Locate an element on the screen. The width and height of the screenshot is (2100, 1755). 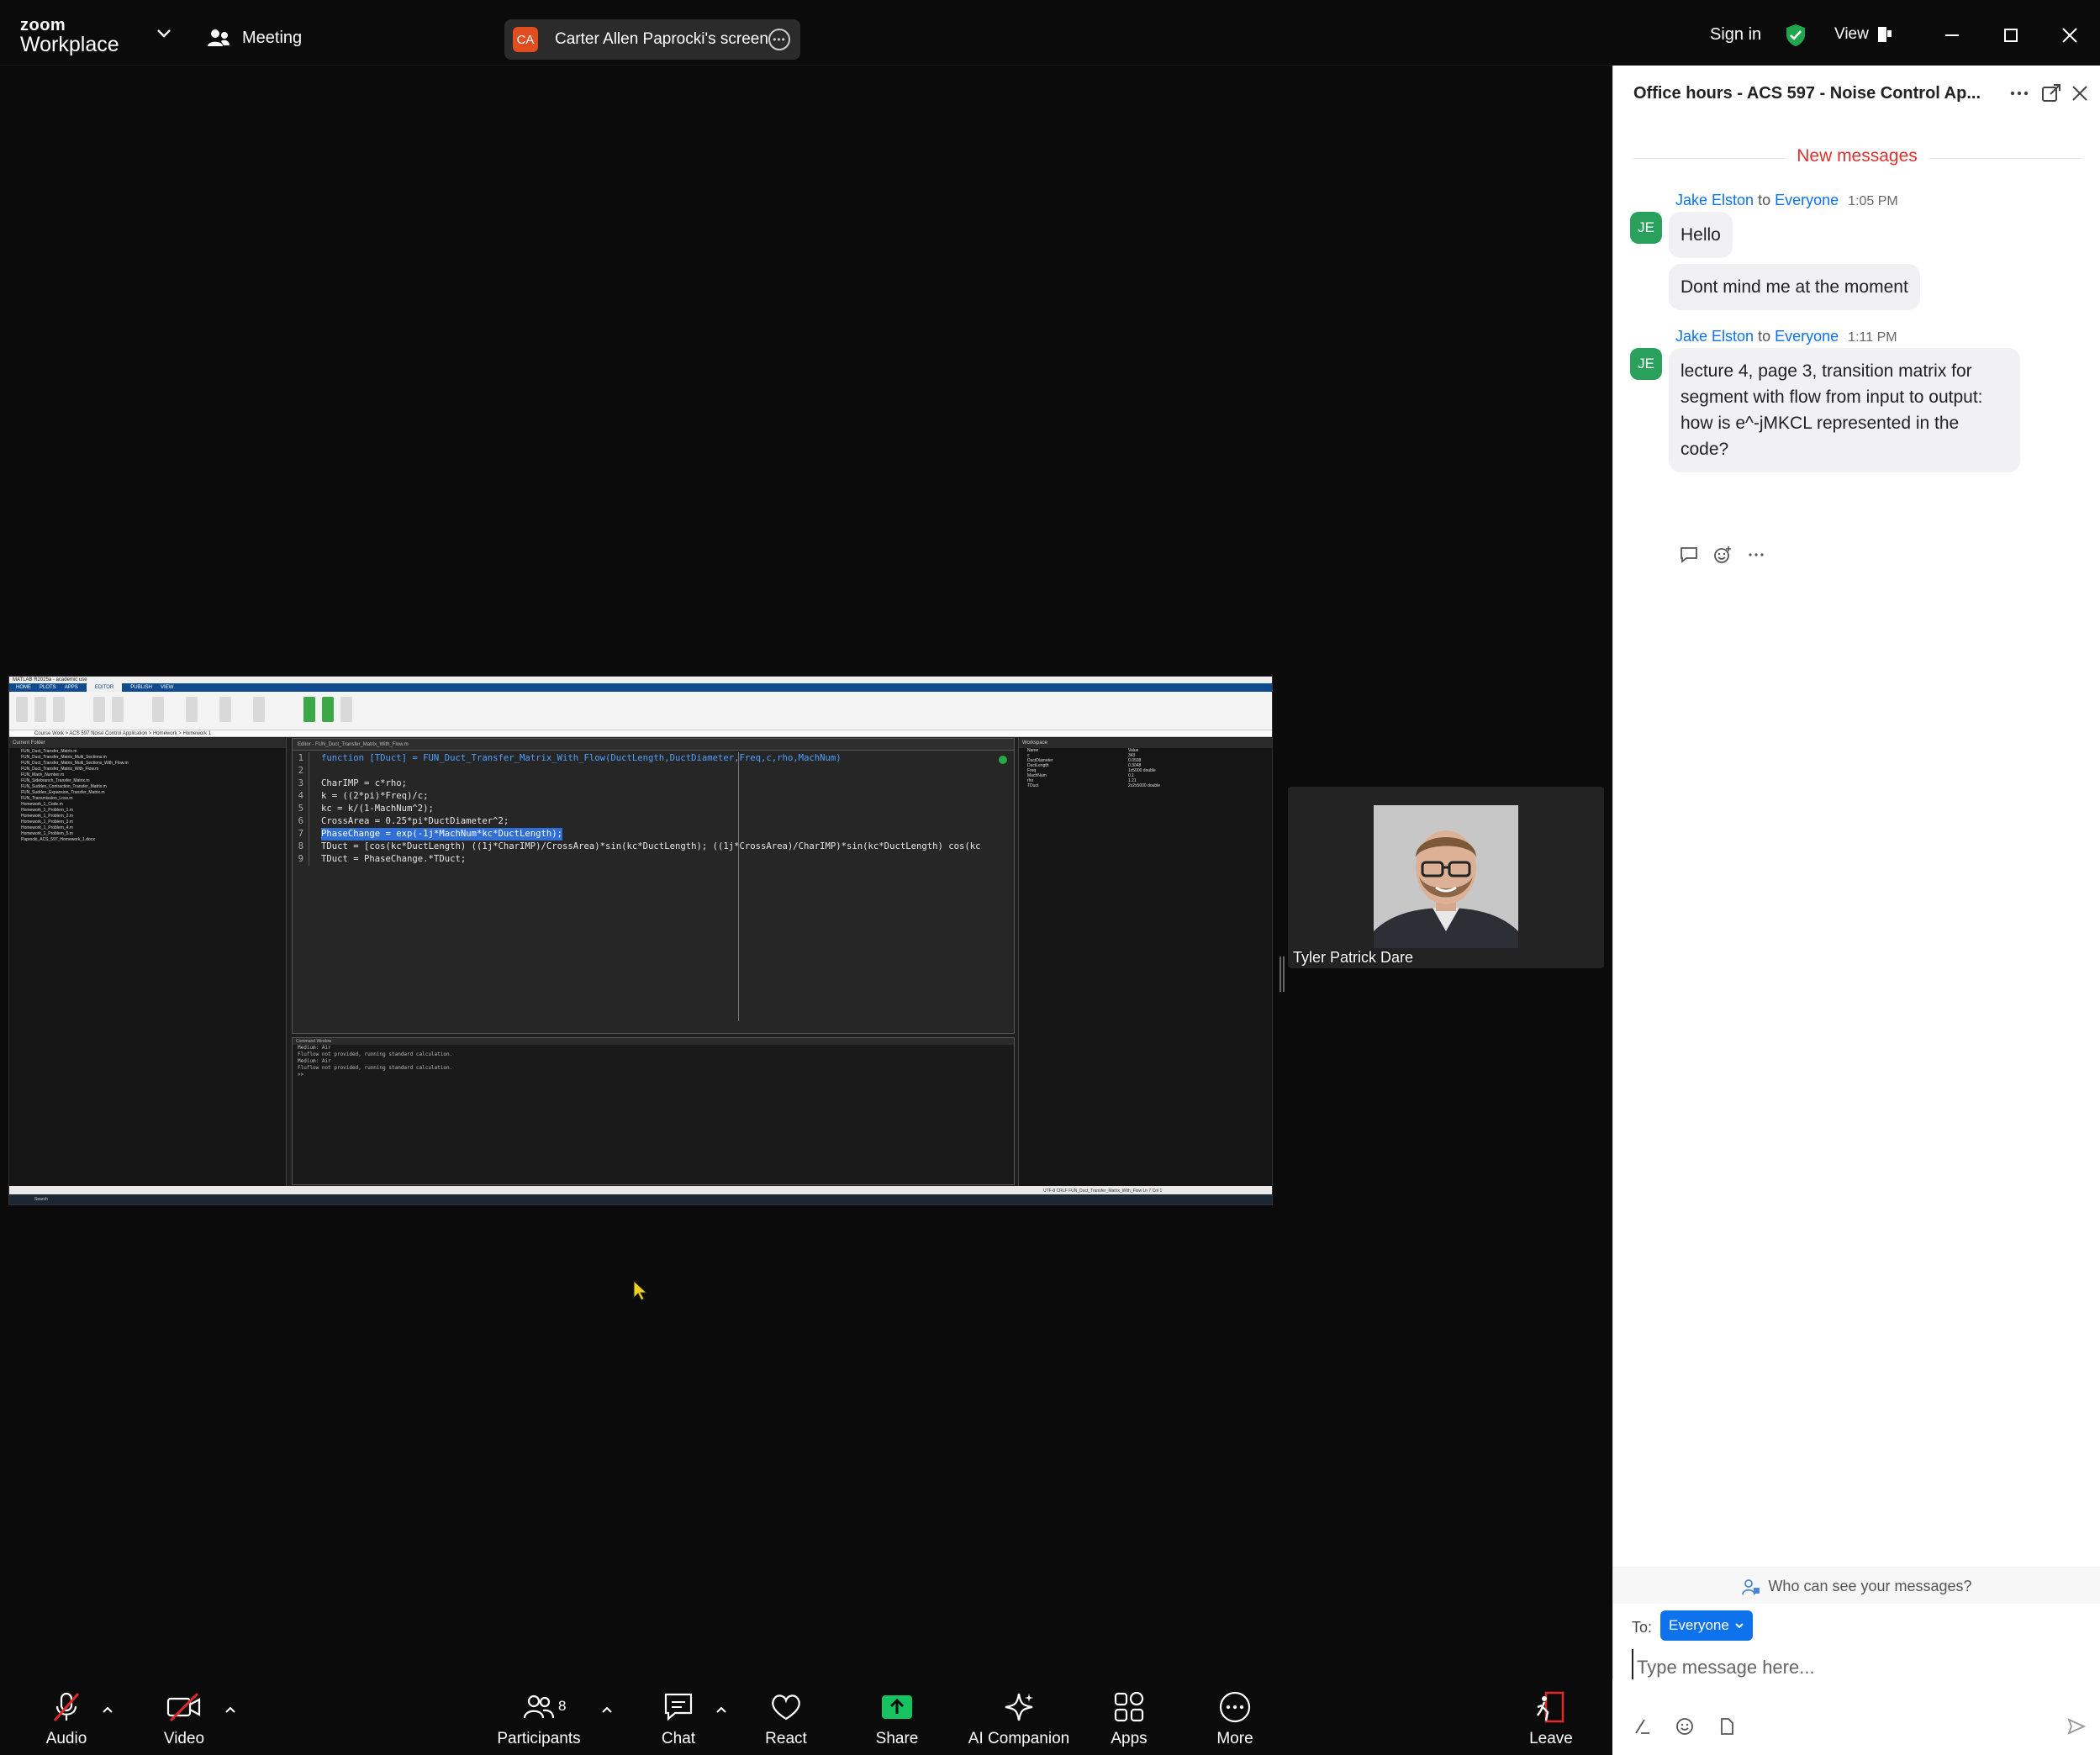
reply-icon is located at coordinates (1689, 555).